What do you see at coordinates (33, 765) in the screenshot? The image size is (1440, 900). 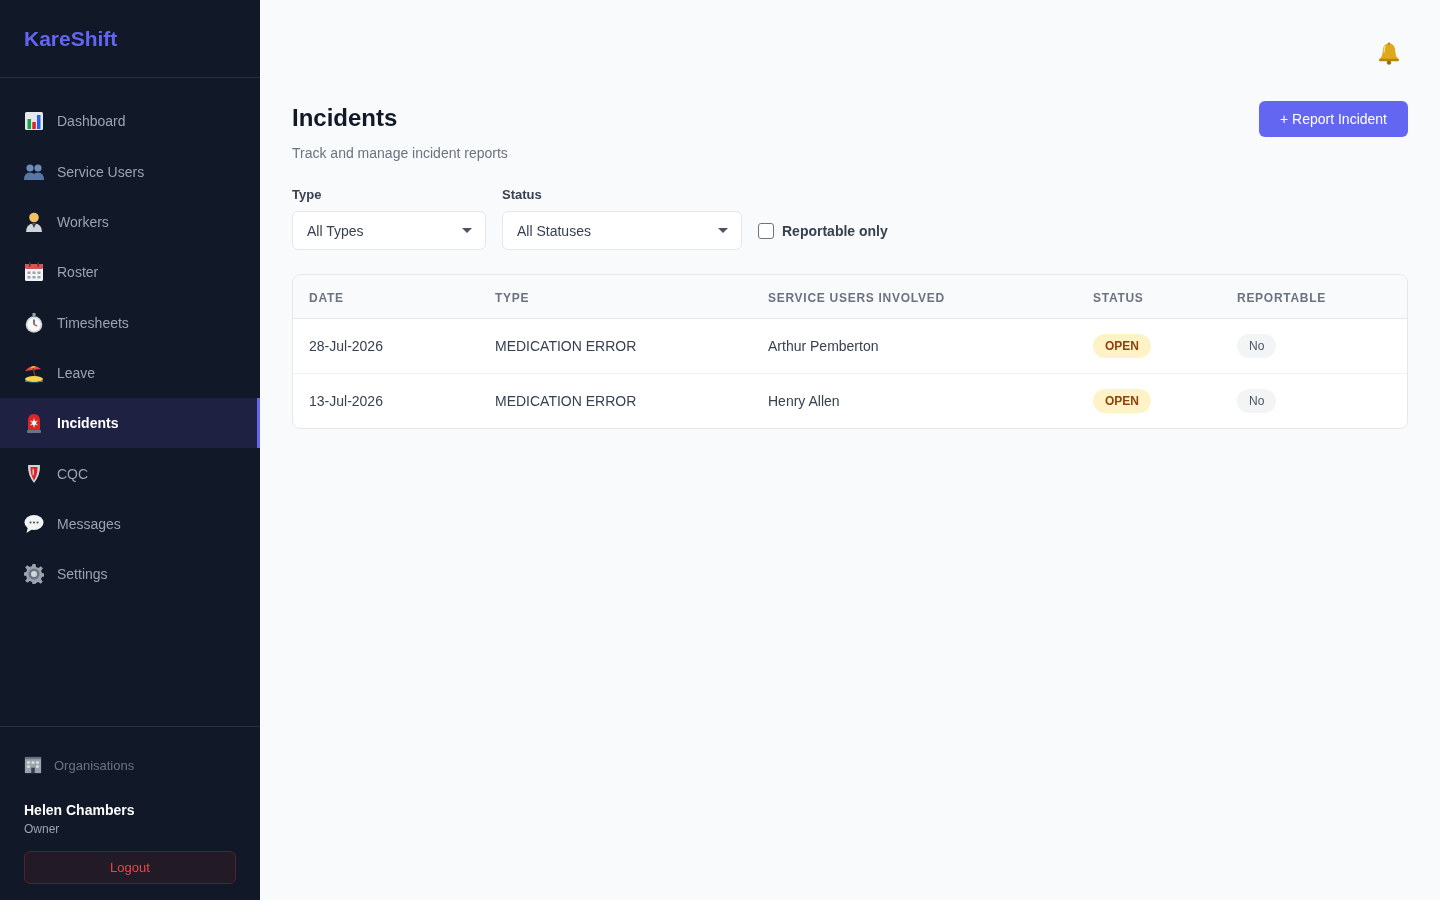 I see `building-icon` at bounding box center [33, 765].